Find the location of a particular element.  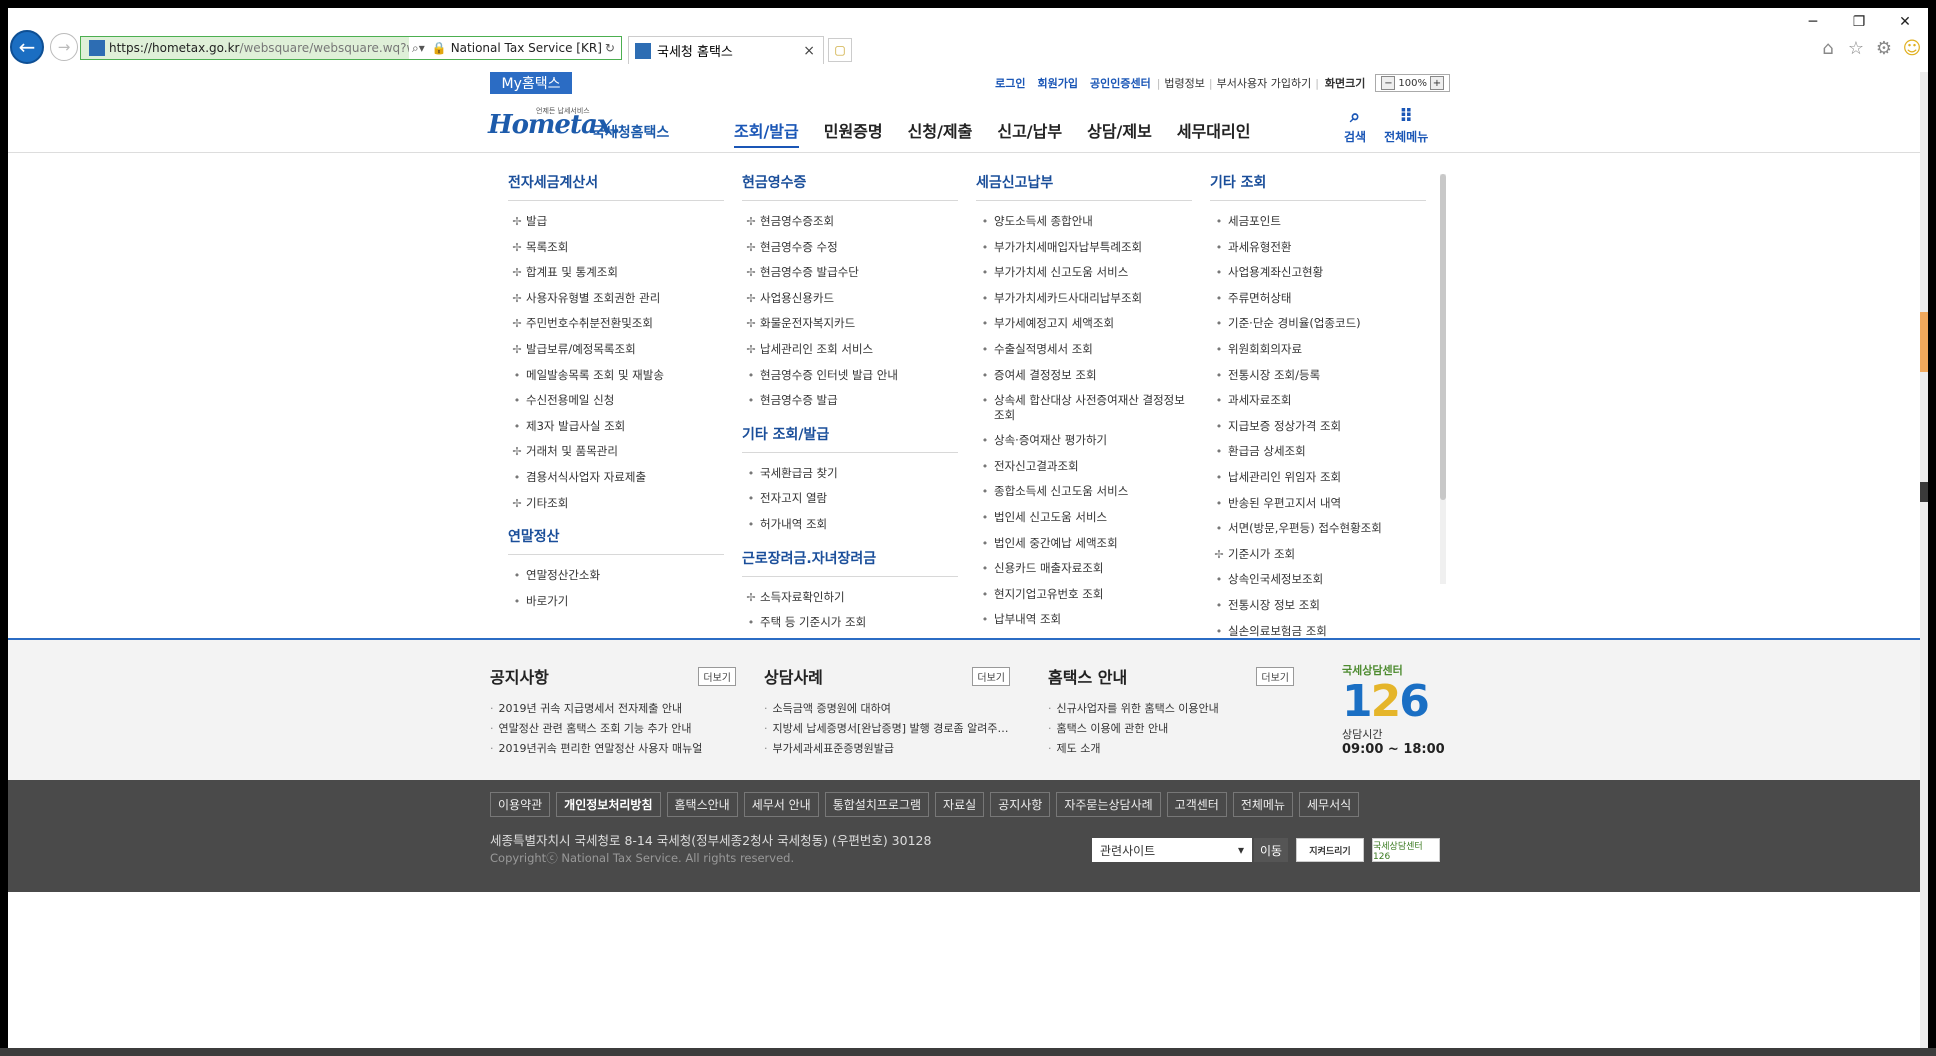

menu-apply-submit: 신청/제출 is located at coordinates (940, 133).